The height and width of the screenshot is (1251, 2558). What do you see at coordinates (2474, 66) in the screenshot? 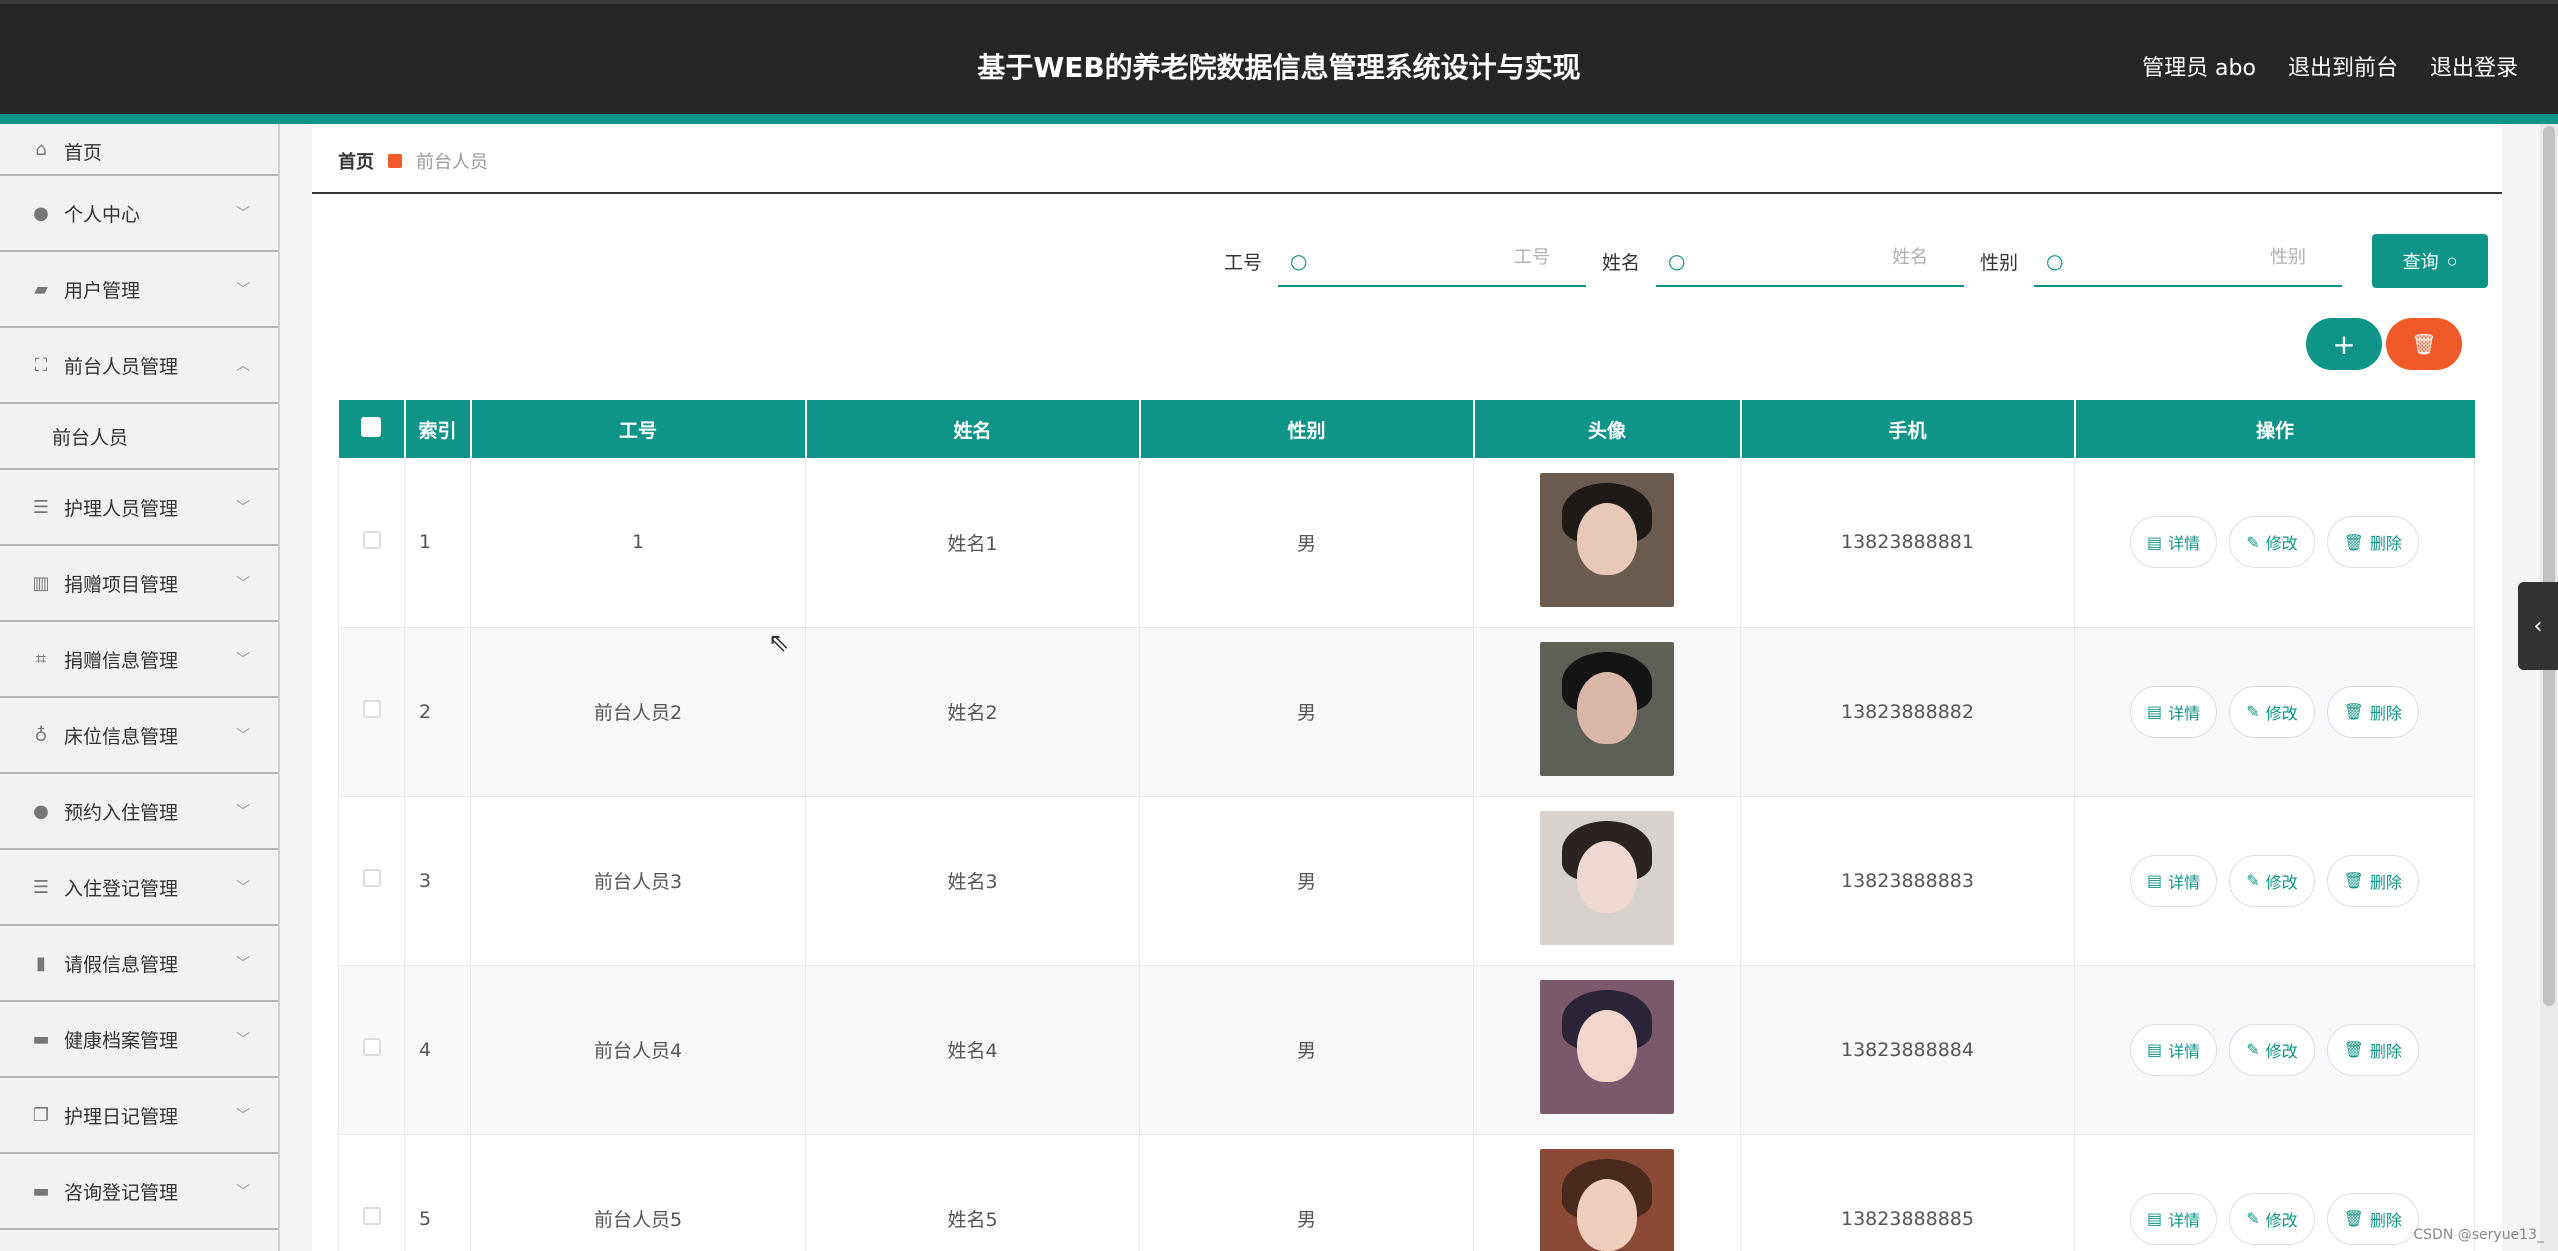
I see `logout-link: 退出登录` at bounding box center [2474, 66].